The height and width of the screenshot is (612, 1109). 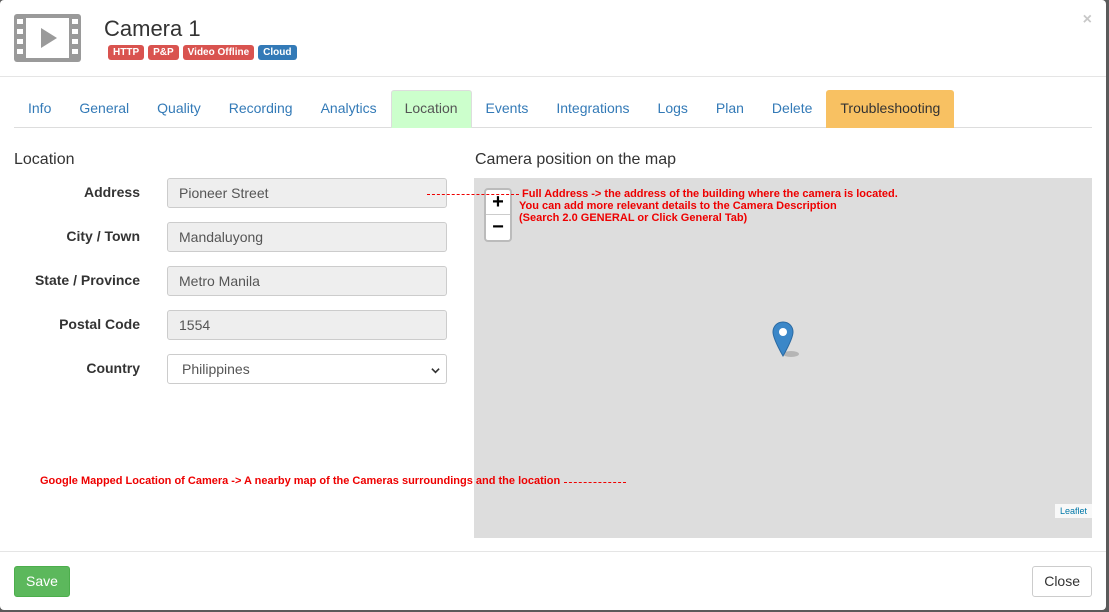 I want to click on zoom-control: + −, so click(x=498, y=215).